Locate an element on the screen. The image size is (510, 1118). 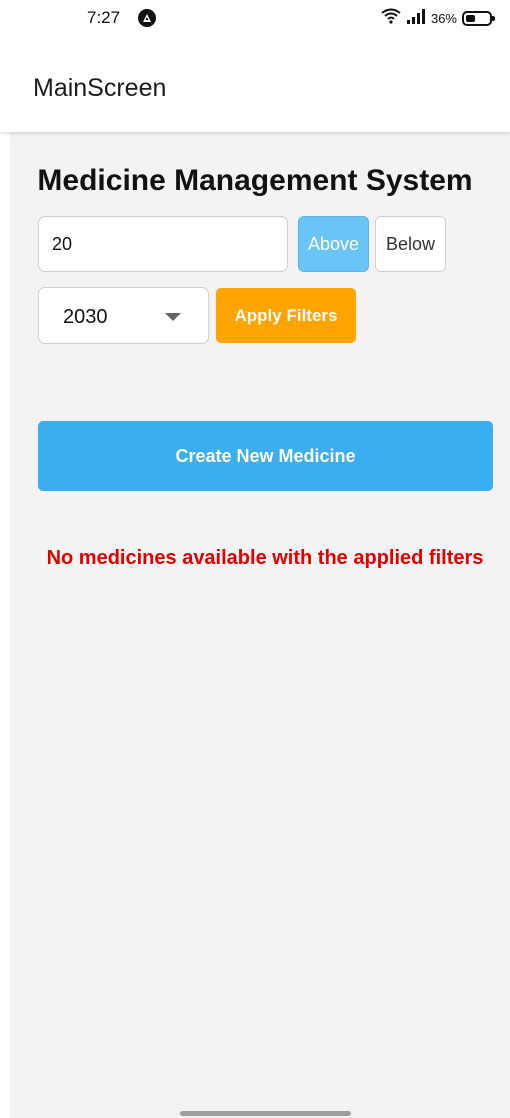
status-bar: 7:27 36% is located at coordinates (255, 20).